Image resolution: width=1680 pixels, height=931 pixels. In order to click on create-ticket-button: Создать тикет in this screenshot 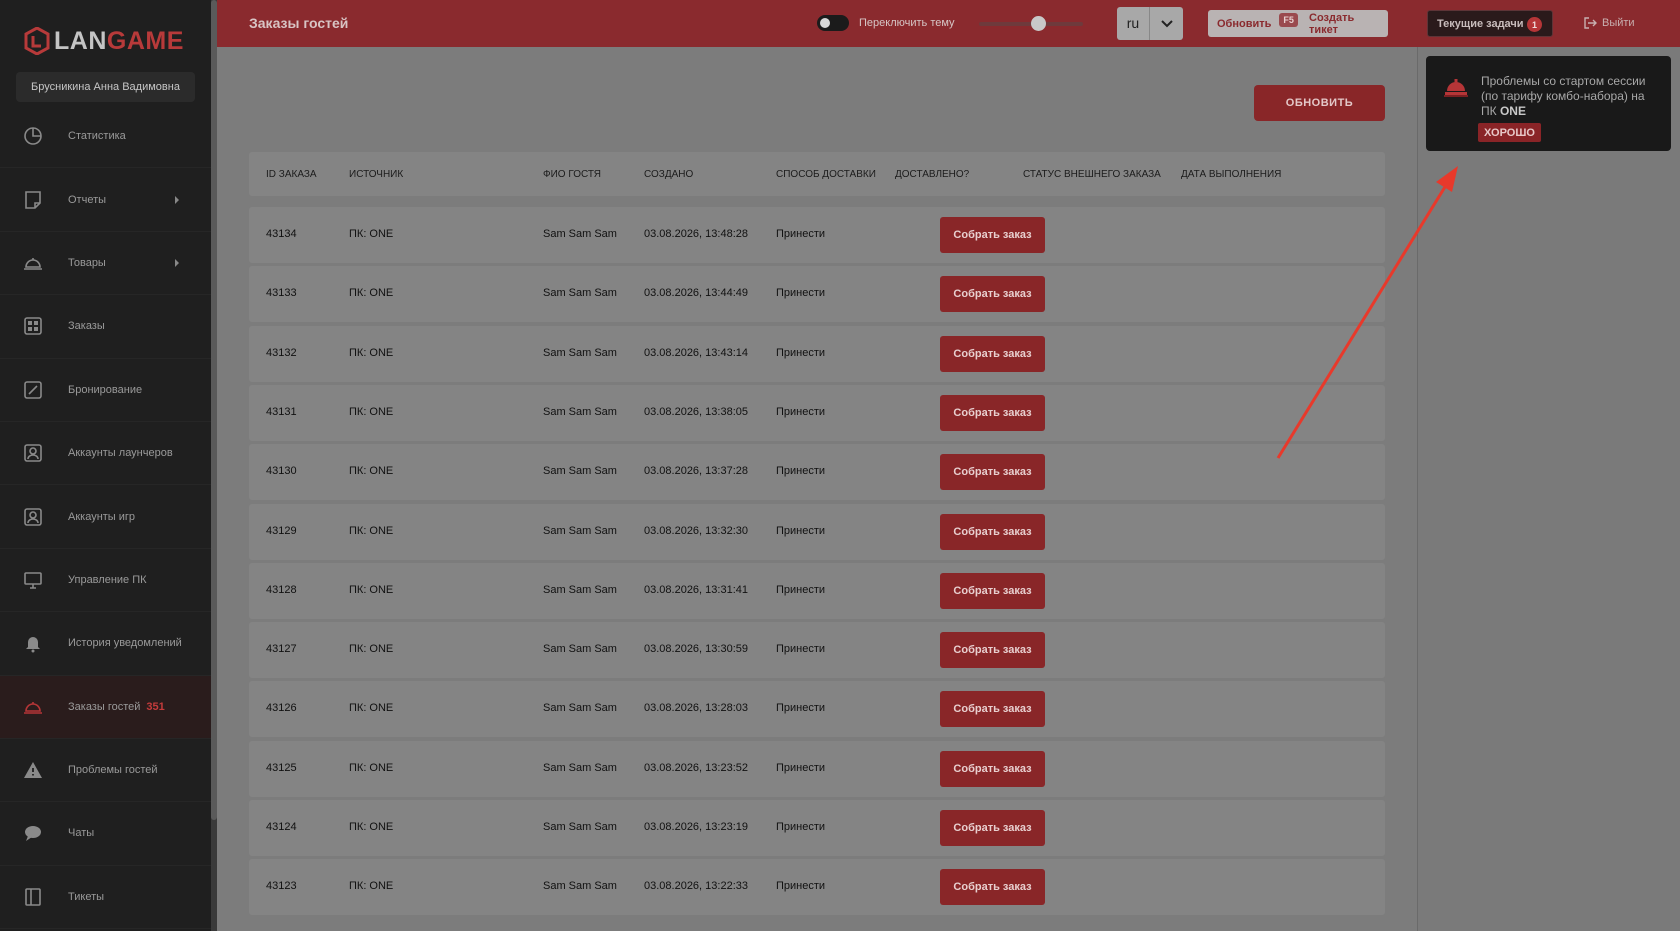, I will do `click(1344, 23)`.